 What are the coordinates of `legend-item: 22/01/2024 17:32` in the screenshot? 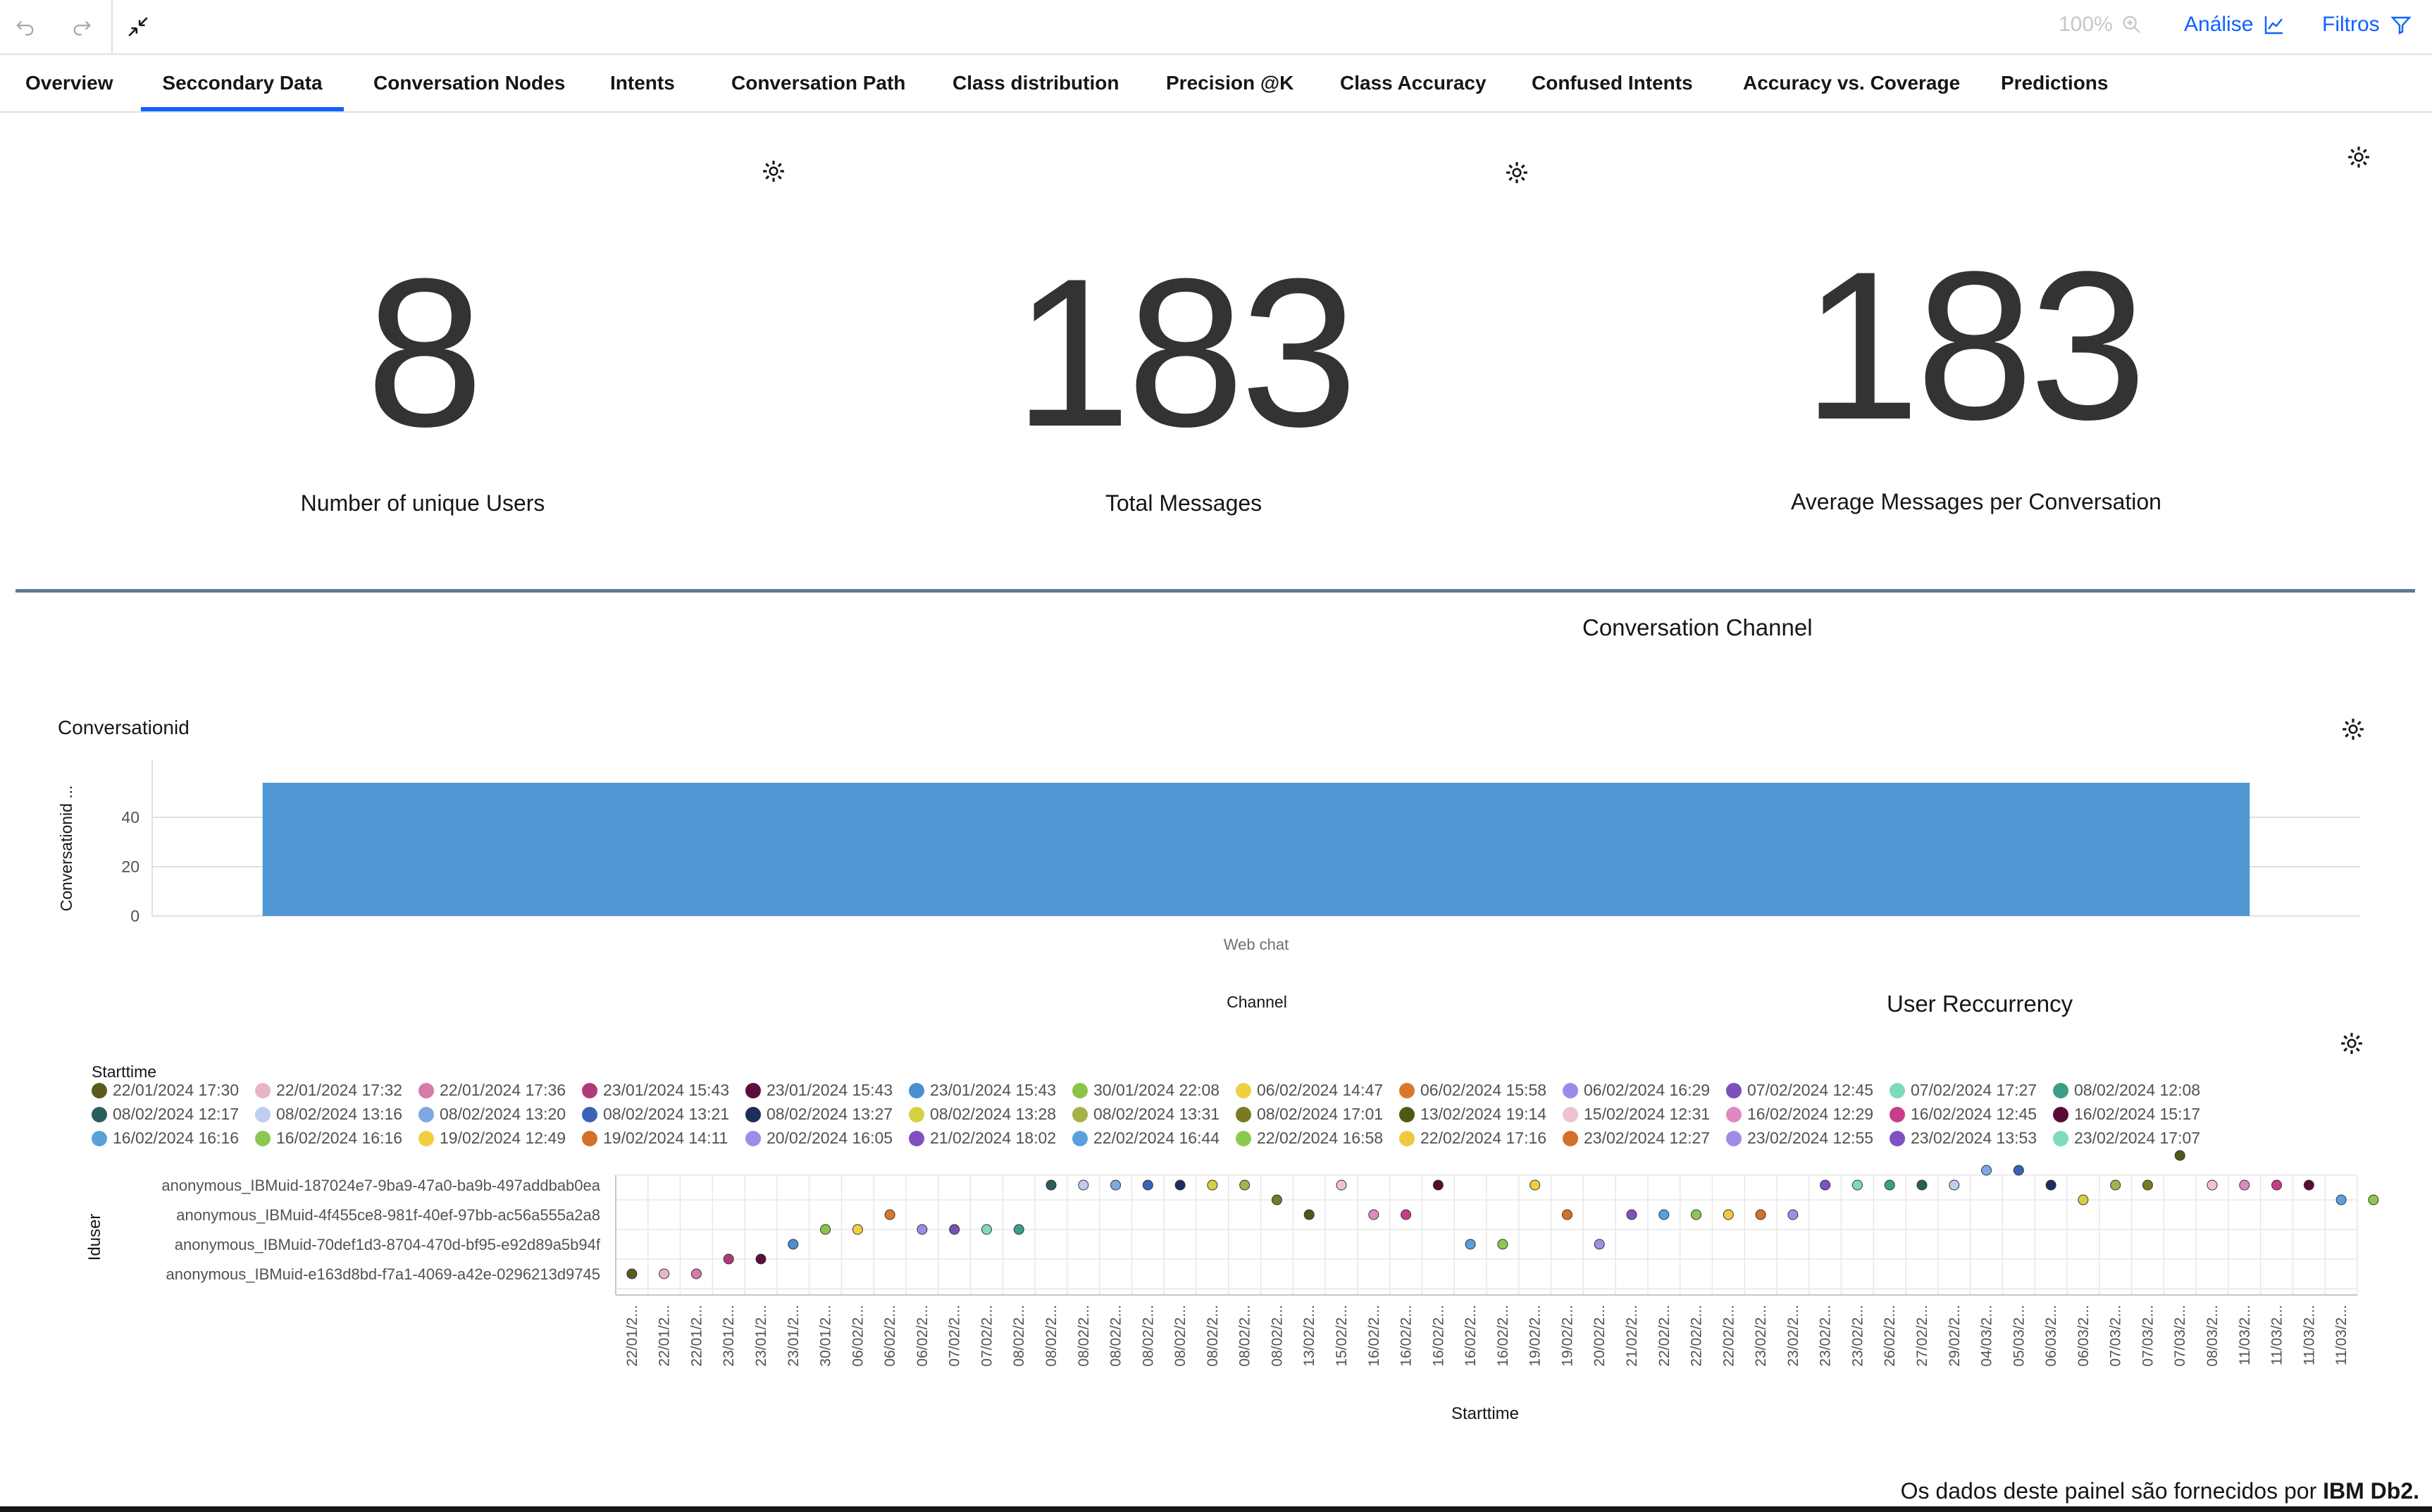 It's located at (328, 1090).